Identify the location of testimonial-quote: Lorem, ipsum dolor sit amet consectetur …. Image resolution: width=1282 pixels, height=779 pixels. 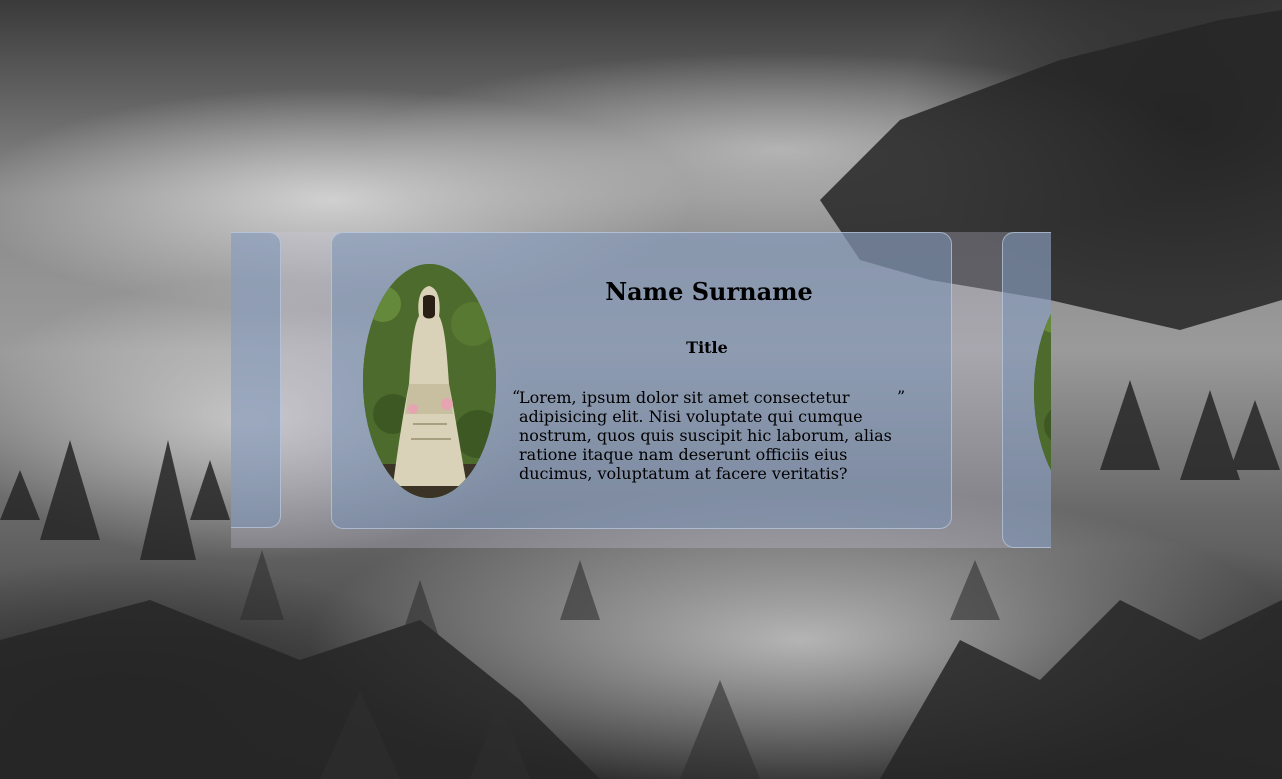
(705, 435).